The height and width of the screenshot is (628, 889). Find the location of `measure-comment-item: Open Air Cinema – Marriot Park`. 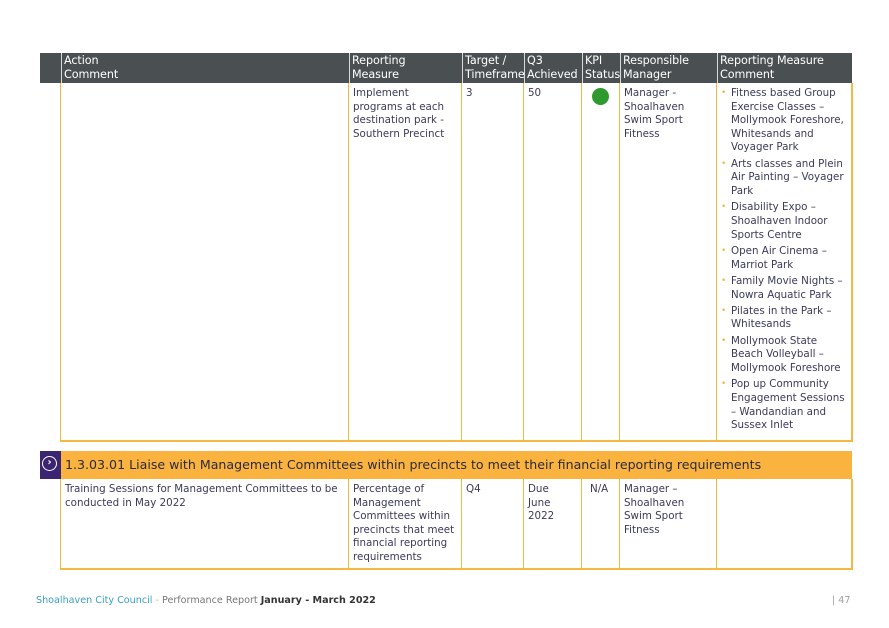

measure-comment-item: Open Air Cinema – Marriot Park is located at coordinates (785, 258).